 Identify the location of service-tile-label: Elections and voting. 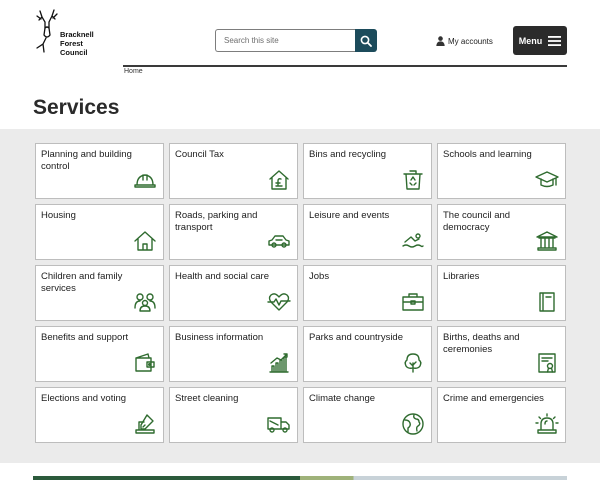
(84, 398).